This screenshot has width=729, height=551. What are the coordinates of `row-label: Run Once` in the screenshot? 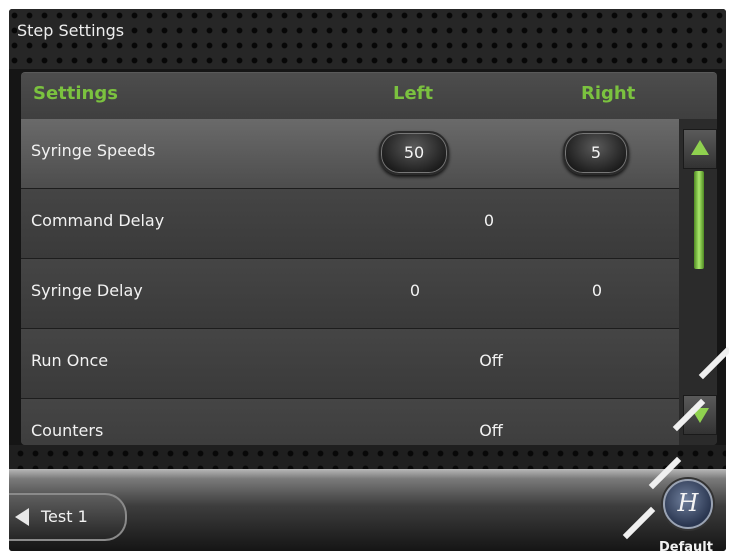 It's located at (70, 360).